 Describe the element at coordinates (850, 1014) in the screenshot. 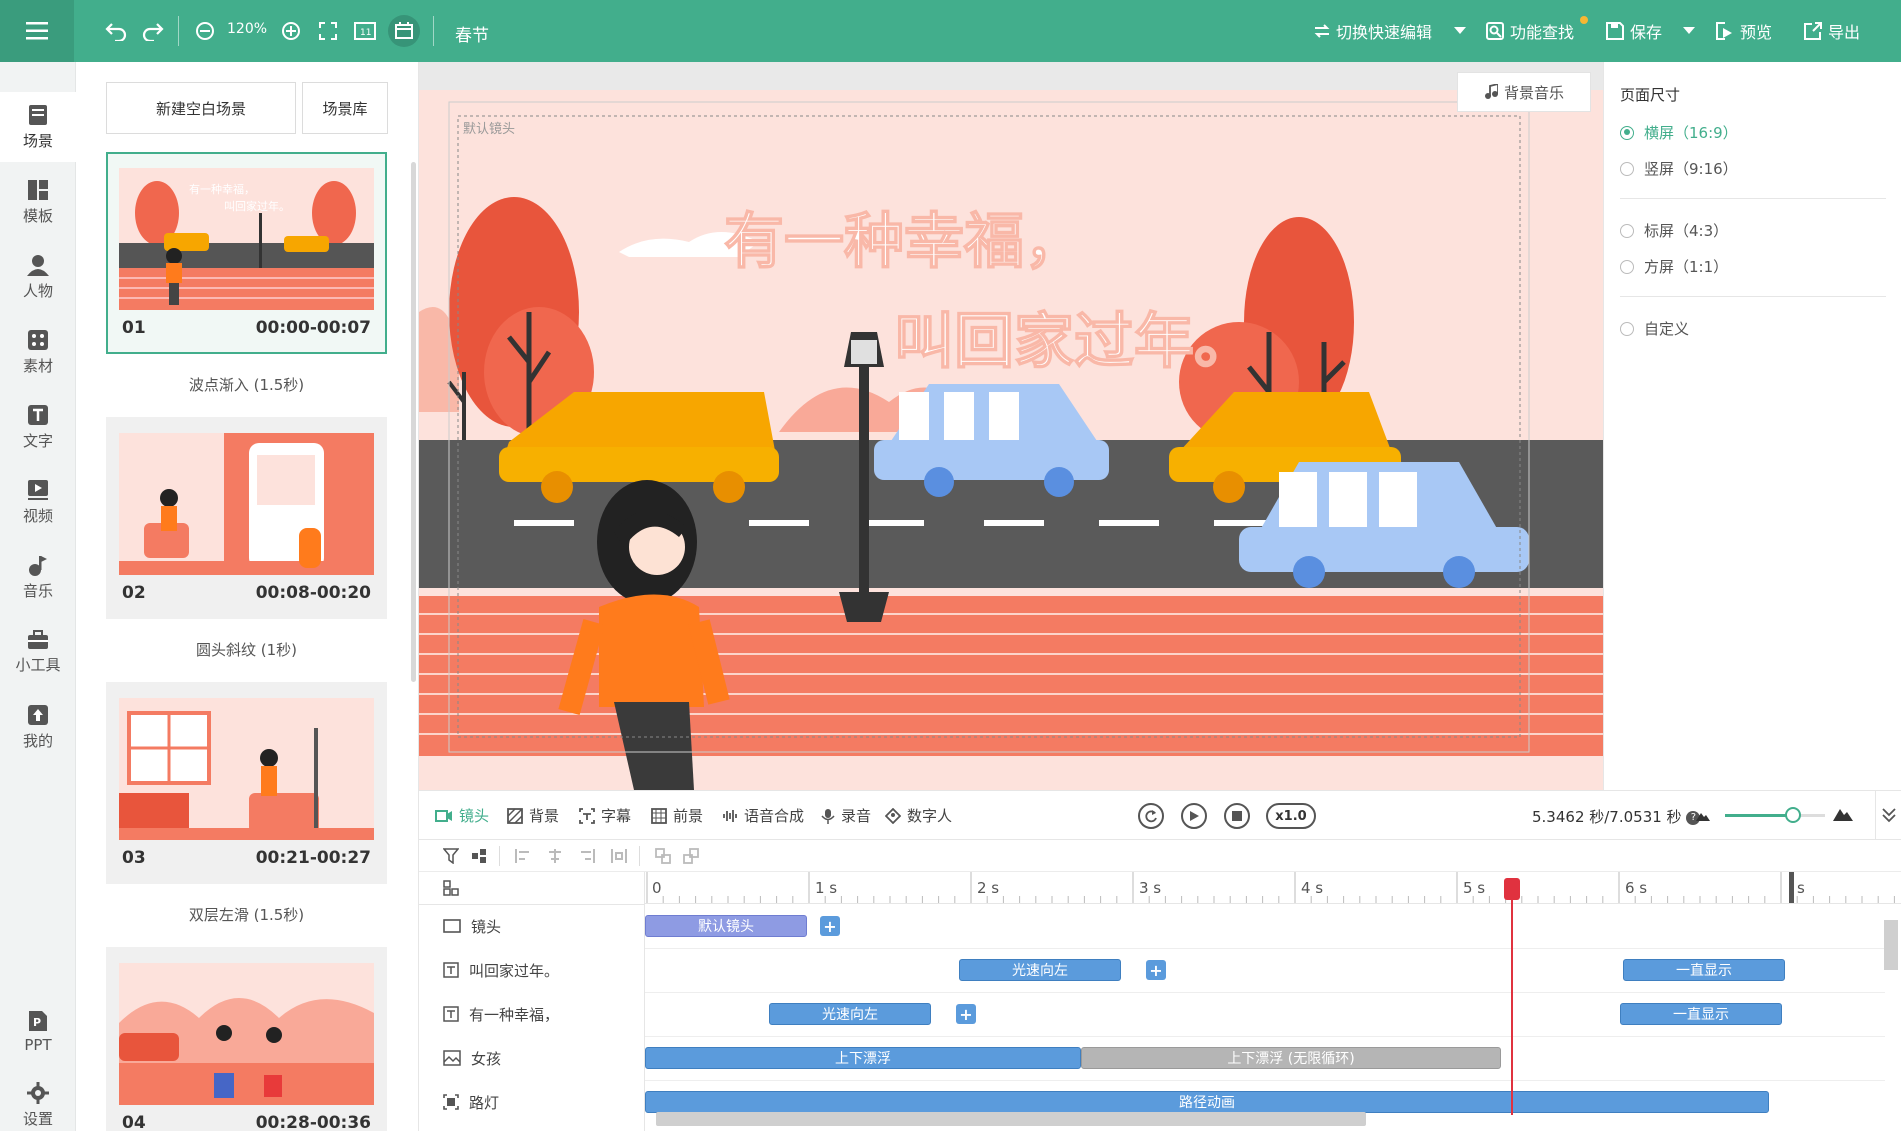

I see `clip-text2-enter: 光速向左` at that location.